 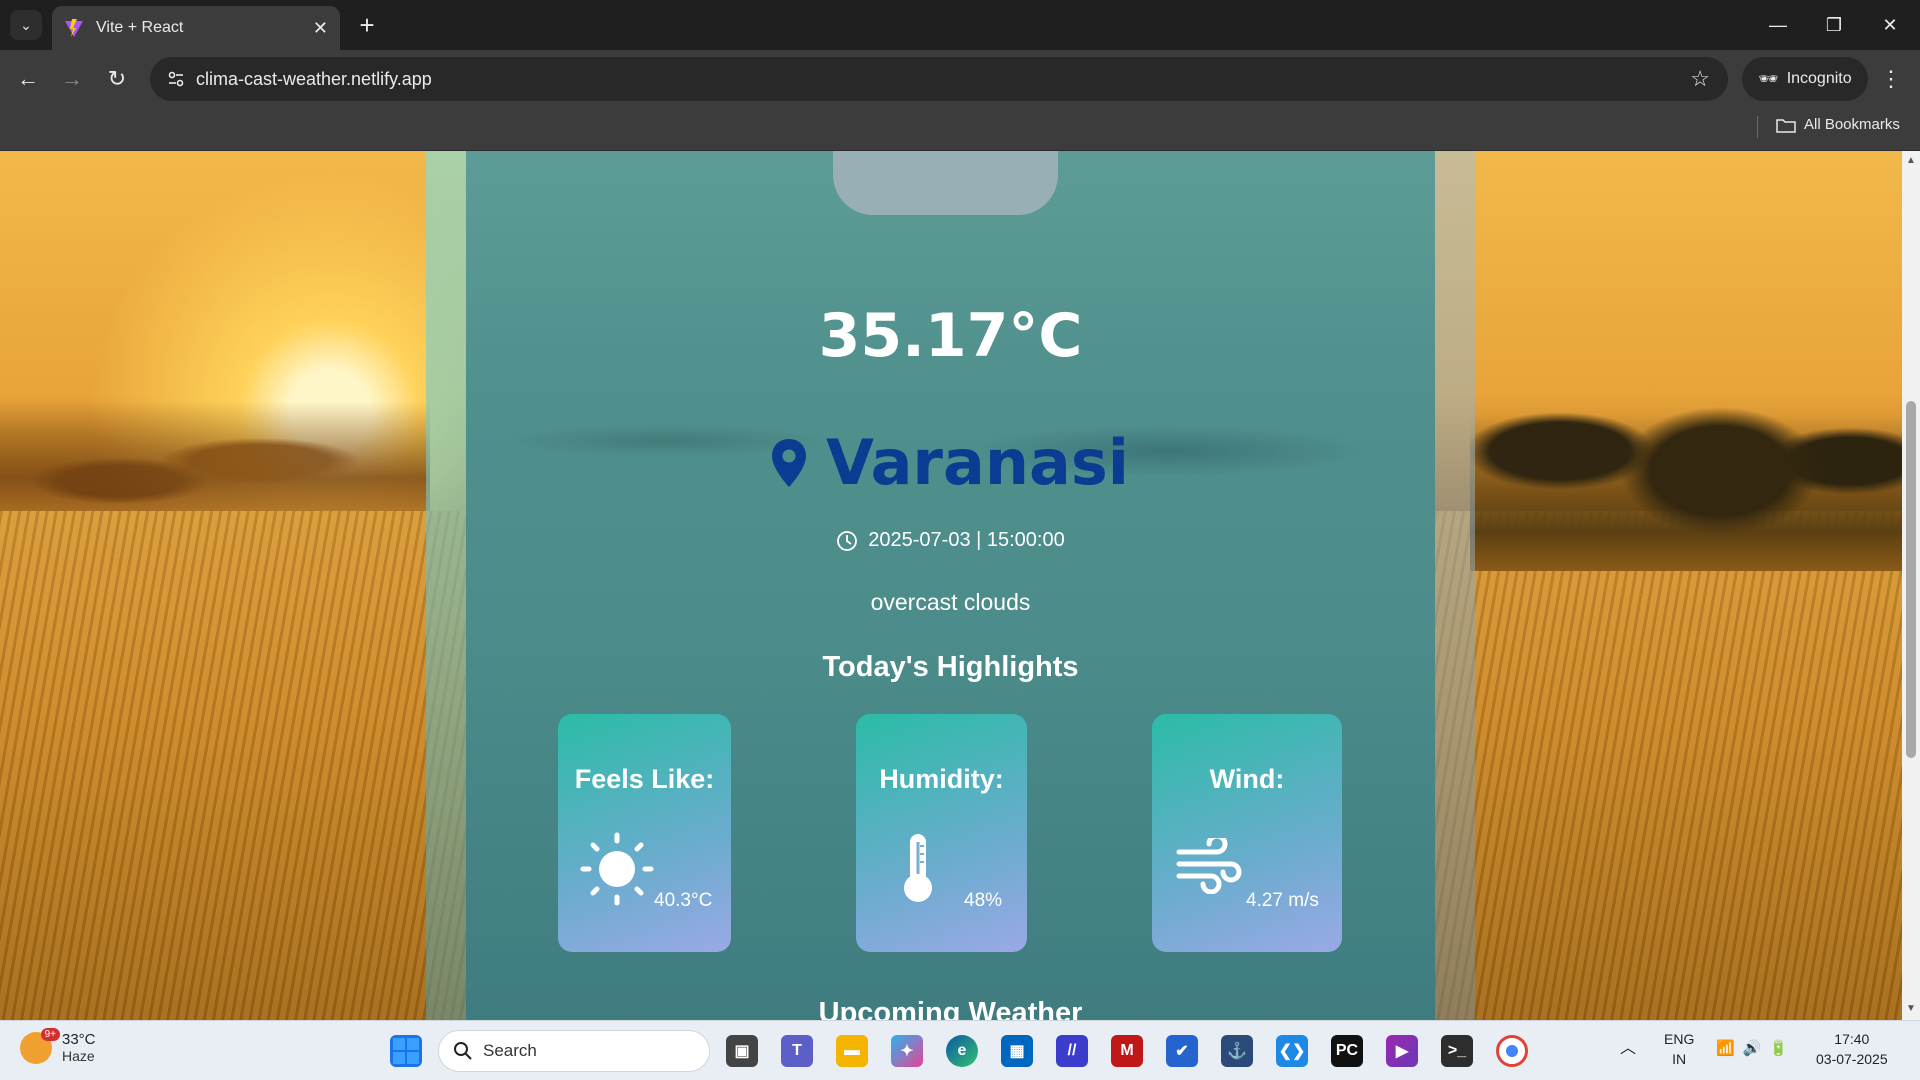 What do you see at coordinates (1127, 1051) in the screenshot?
I see `mcafee-icon: M` at bounding box center [1127, 1051].